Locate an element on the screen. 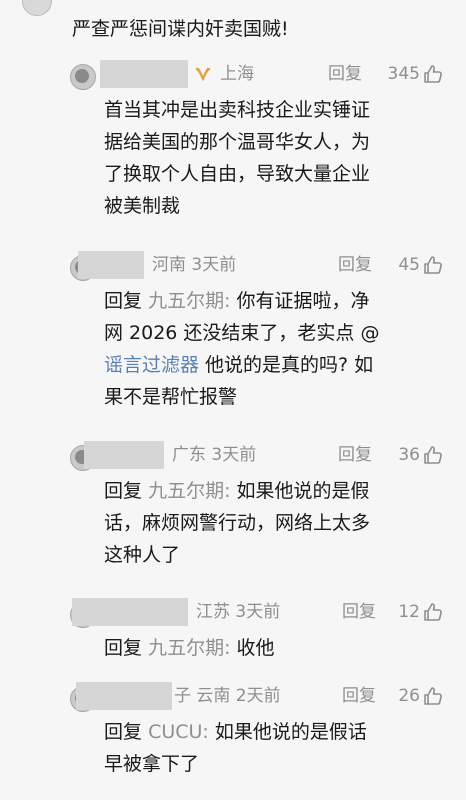  top-comment: 严查严惩间谍内奸卖国贼! is located at coordinates (233, 26).